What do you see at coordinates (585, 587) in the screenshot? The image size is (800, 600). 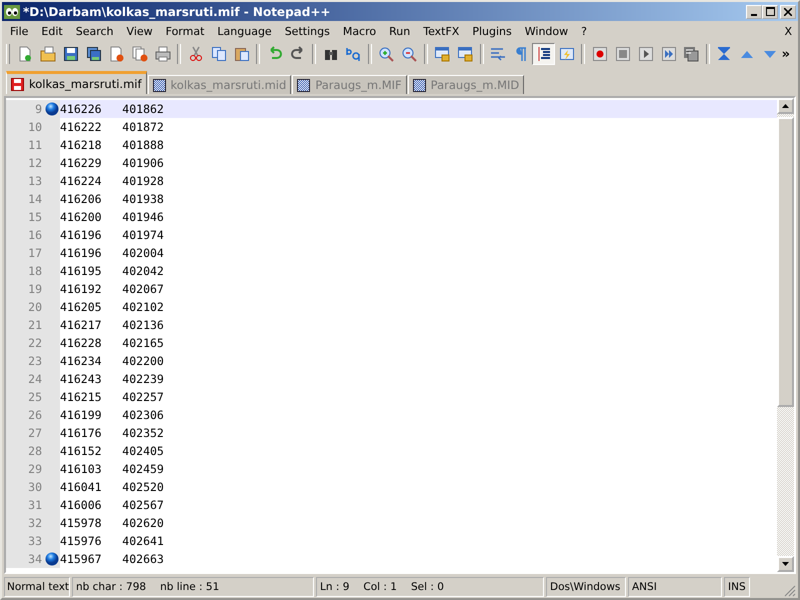 I see `status-text: Dos\Windows` at bounding box center [585, 587].